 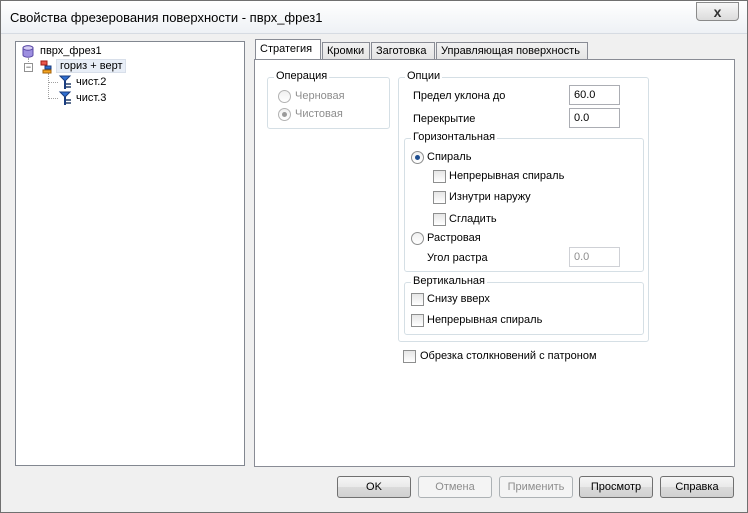 I want to click on options-group-title: Опции, so click(x=424, y=76).